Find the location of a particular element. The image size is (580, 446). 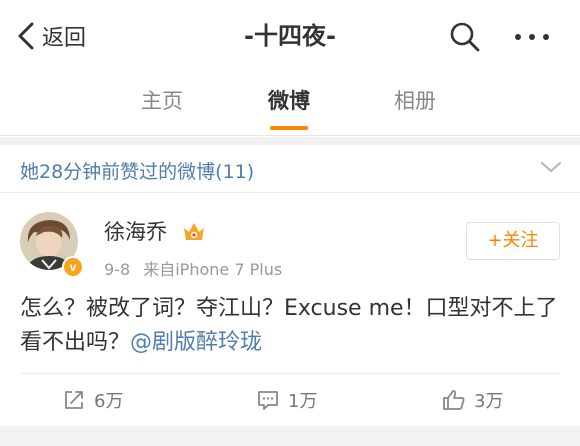

comment-count: 1万 is located at coordinates (303, 401).